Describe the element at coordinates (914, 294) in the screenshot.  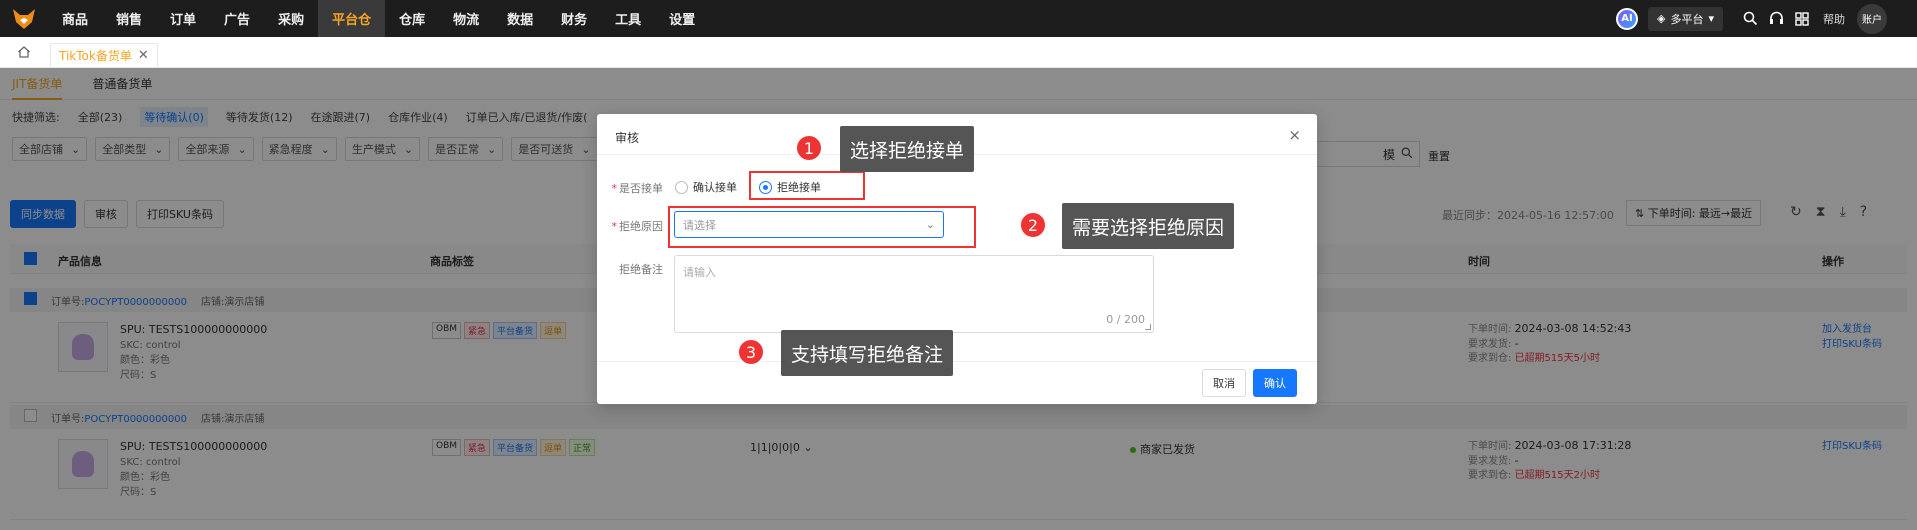
I see `reject-remark-textarea: 请输入 0 / 200` at that location.